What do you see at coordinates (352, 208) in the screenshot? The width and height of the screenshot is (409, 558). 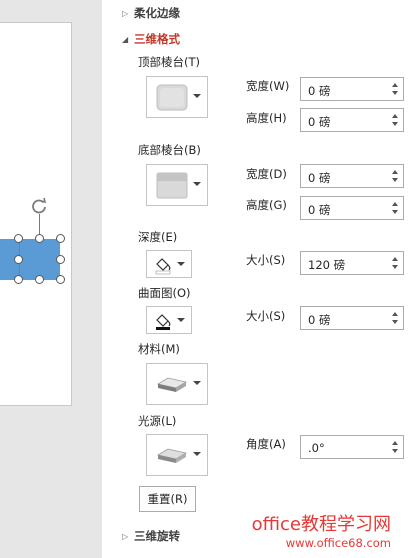 I see `bottom-bevel-height-spinner: 0 磅` at bounding box center [352, 208].